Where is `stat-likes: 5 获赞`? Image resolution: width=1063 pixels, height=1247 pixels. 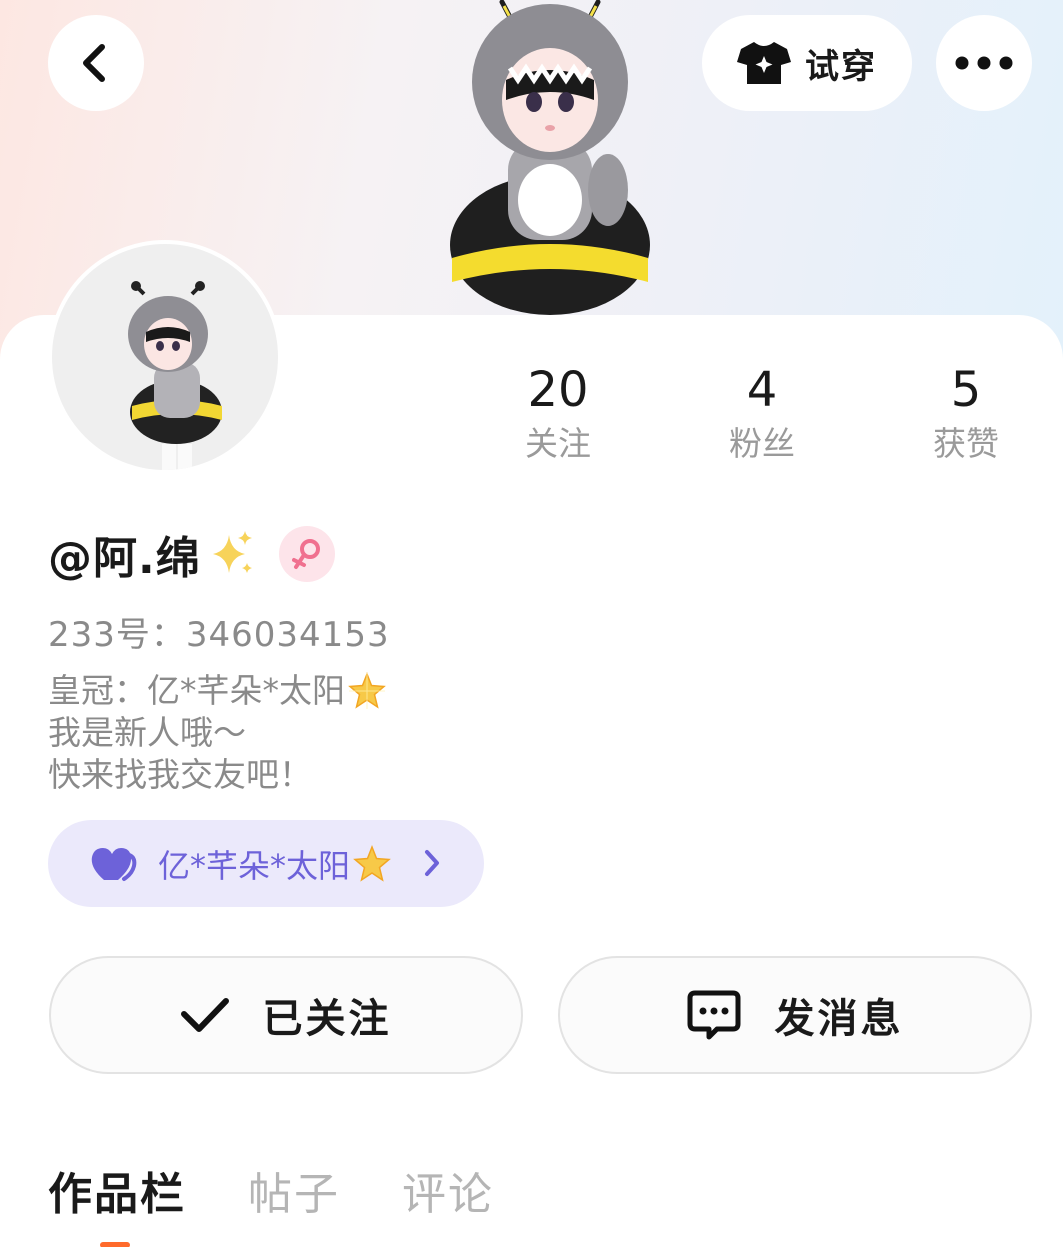
stat-likes: 5 获赞 is located at coordinates (964, 413).